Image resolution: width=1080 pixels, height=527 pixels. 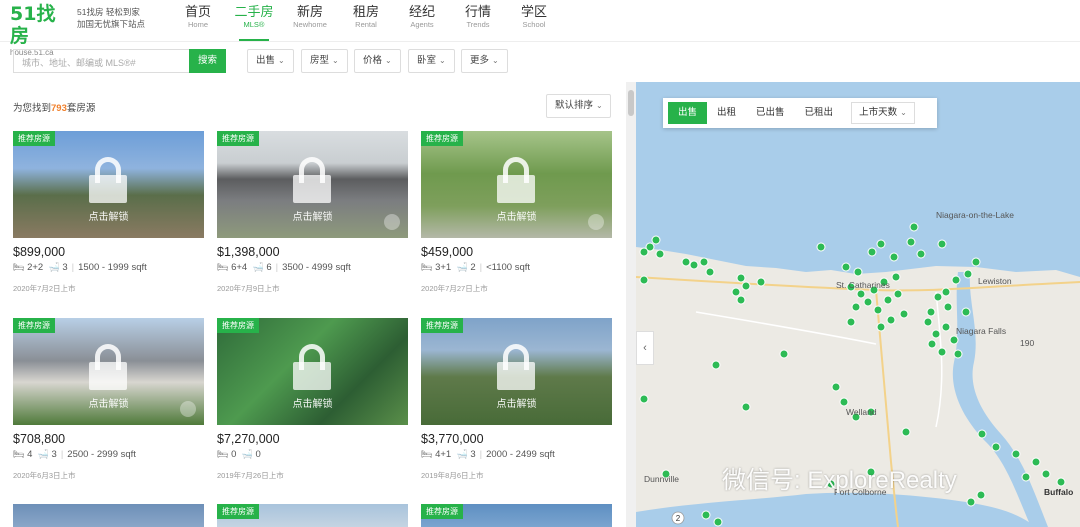 What do you see at coordinates (248, 439) in the screenshot?
I see `listing-price: $7,270,000` at bounding box center [248, 439].